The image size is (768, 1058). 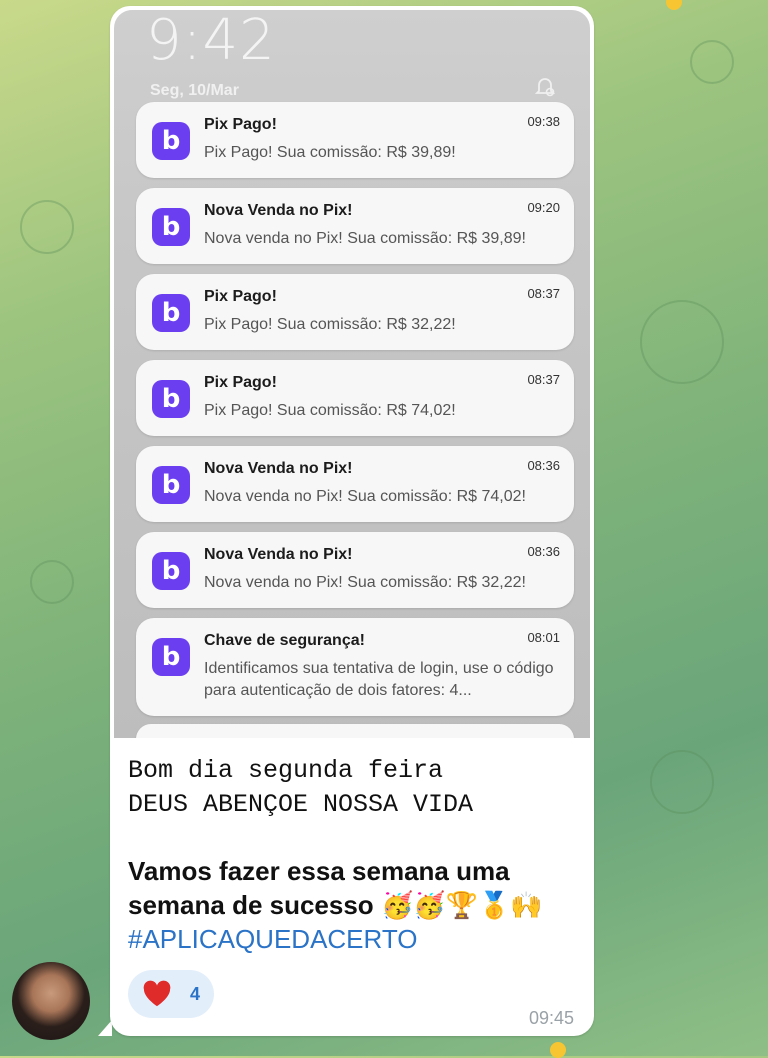 I want to click on decoration-dot, so click(x=674, y=5).